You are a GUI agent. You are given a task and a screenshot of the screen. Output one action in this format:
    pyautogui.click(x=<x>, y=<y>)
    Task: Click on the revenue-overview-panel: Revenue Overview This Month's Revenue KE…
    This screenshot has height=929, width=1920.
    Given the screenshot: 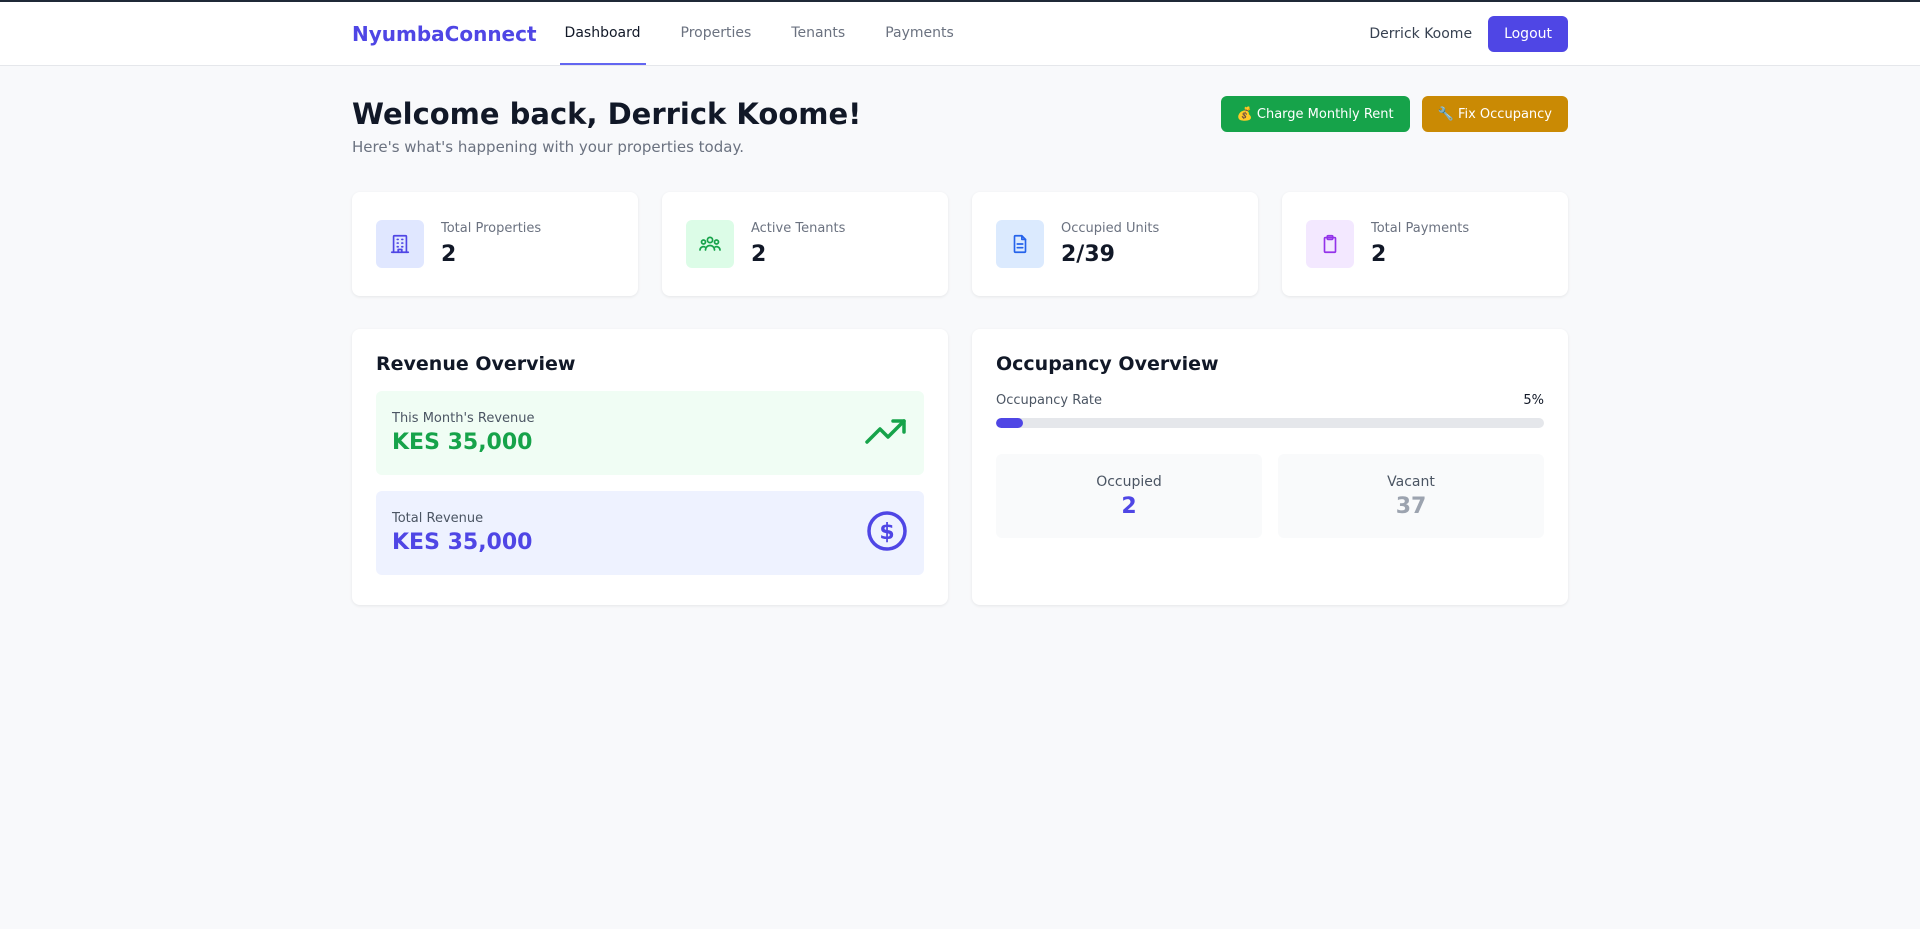 What is the action you would take?
    pyautogui.click(x=650, y=467)
    